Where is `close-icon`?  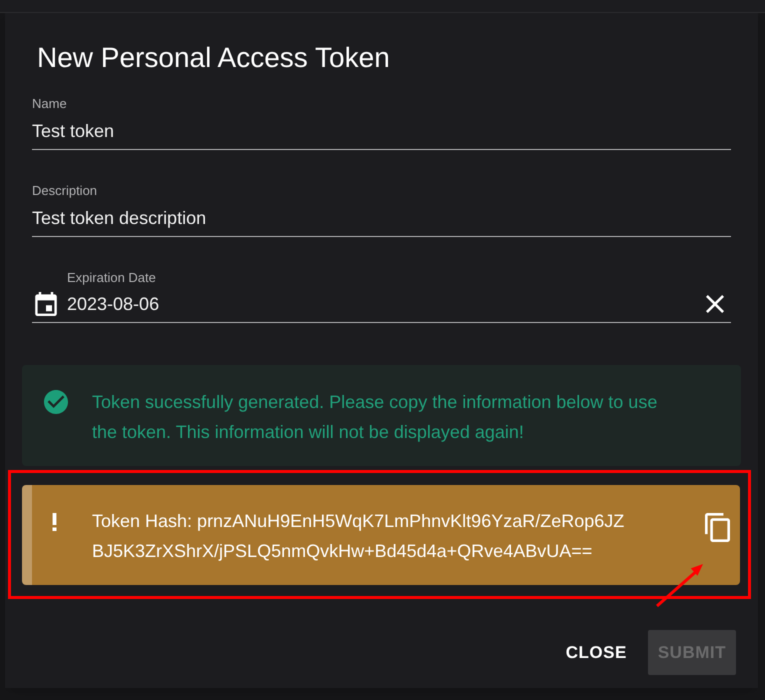
close-icon is located at coordinates (715, 304).